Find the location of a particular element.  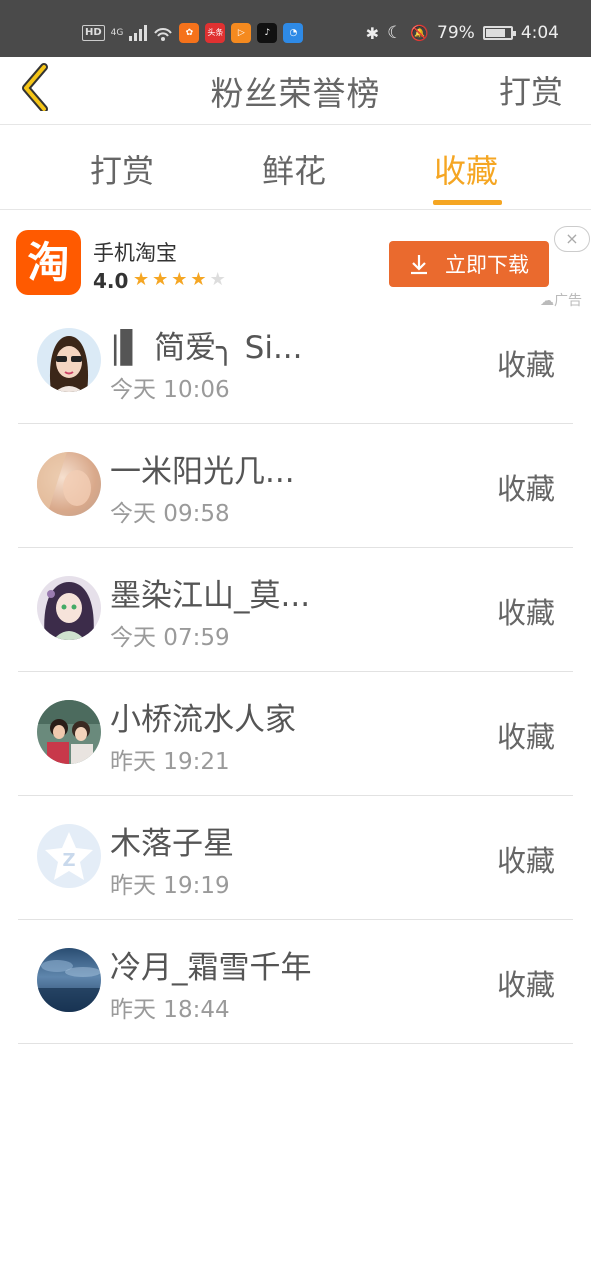

list-item: |▌ 简爱╮ Si... 今天 10:06 收藏 is located at coordinates (295, 362).